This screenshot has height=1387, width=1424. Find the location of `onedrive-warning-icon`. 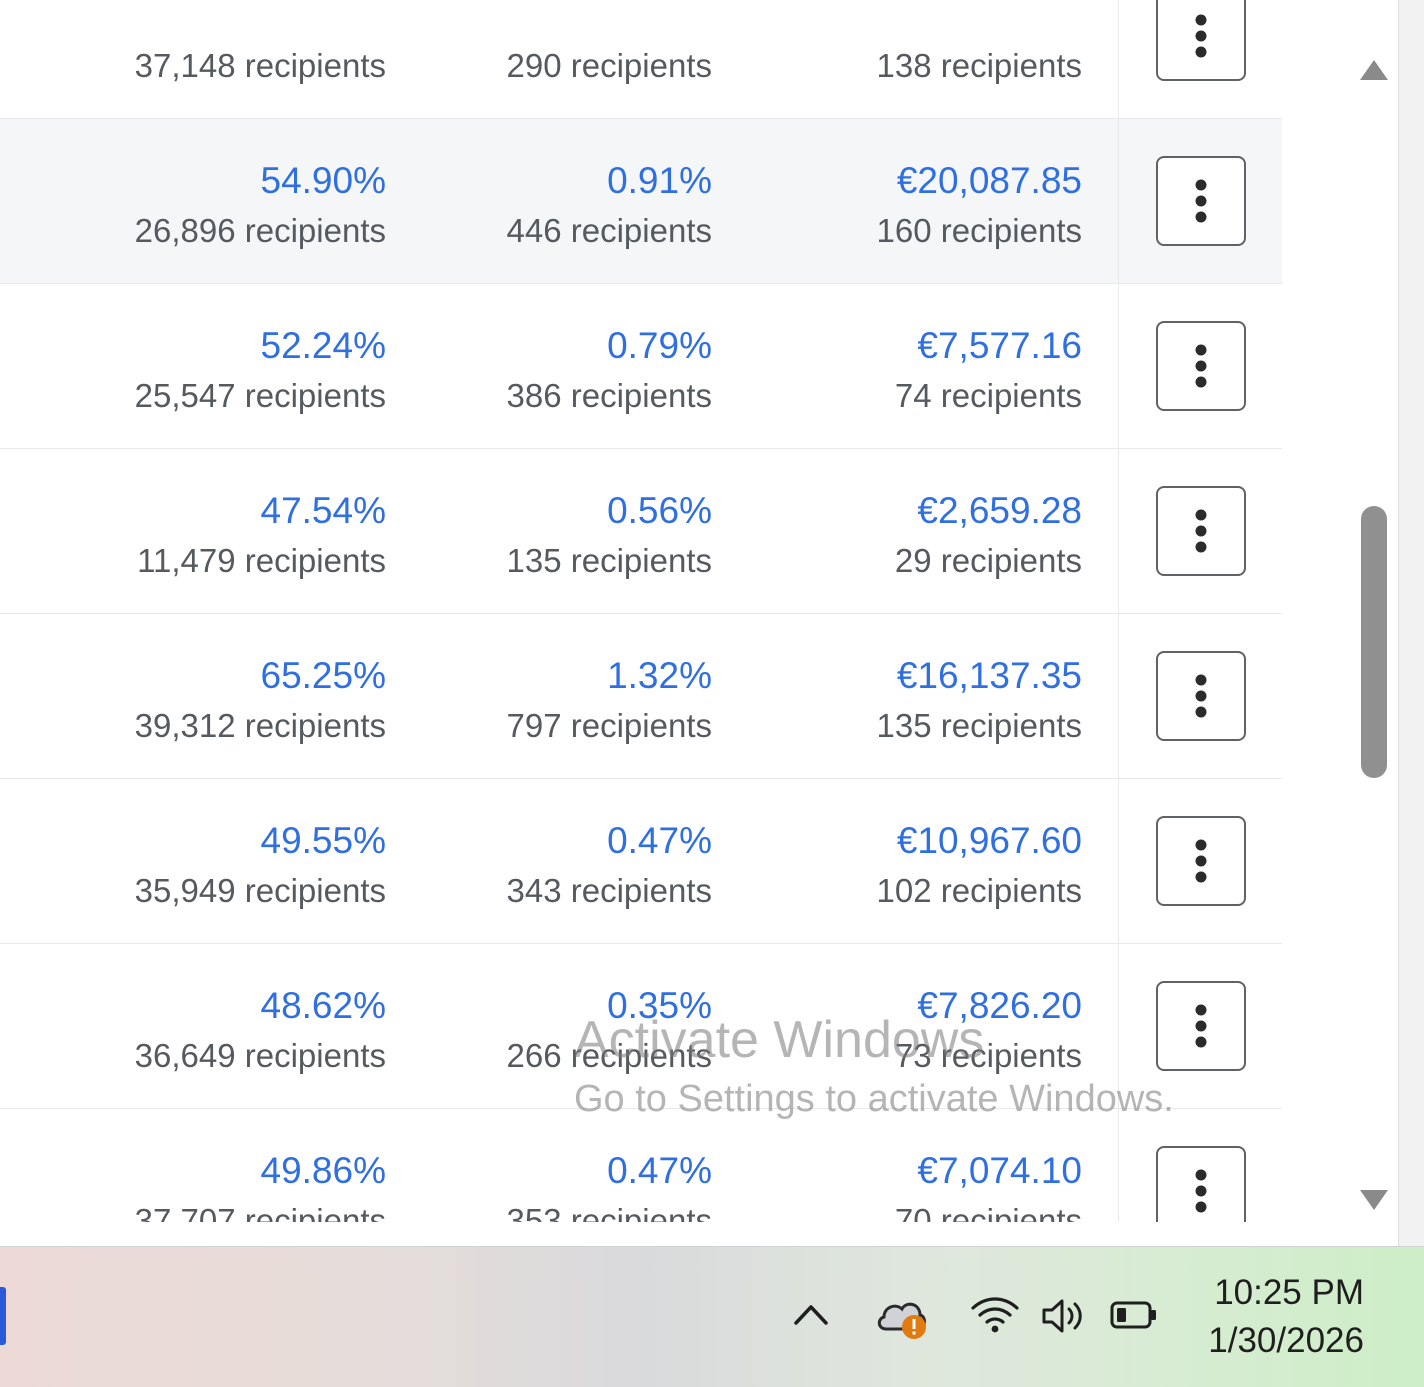

onedrive-warning-icon is located at coordinates (903, 1317).